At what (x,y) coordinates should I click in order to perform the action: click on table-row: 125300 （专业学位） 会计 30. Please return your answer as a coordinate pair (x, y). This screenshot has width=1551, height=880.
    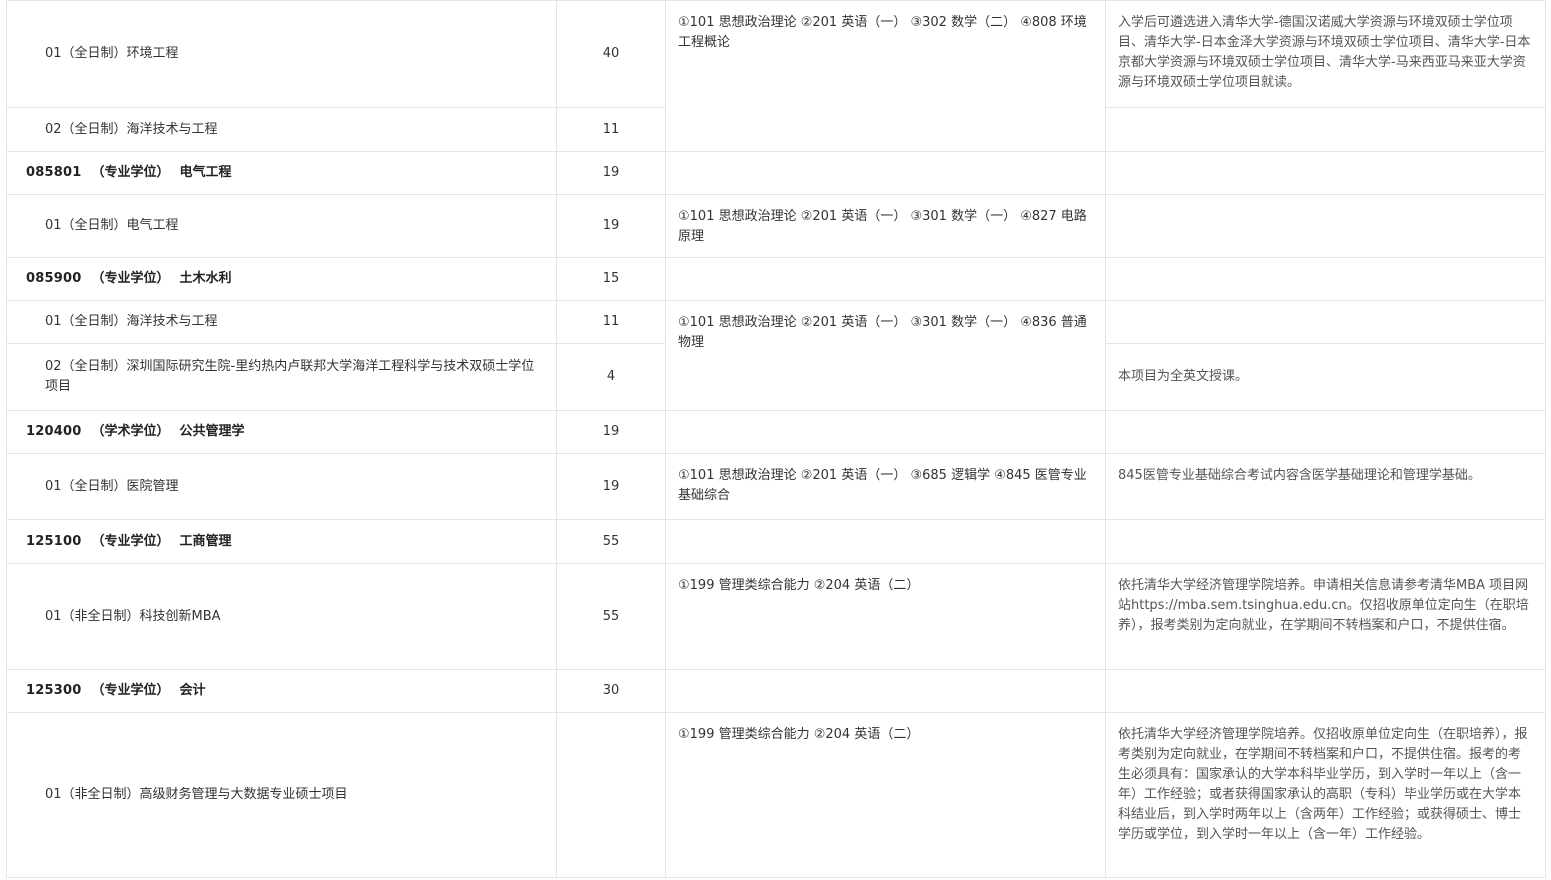
    Looking at the image, I should click on (776, 691).